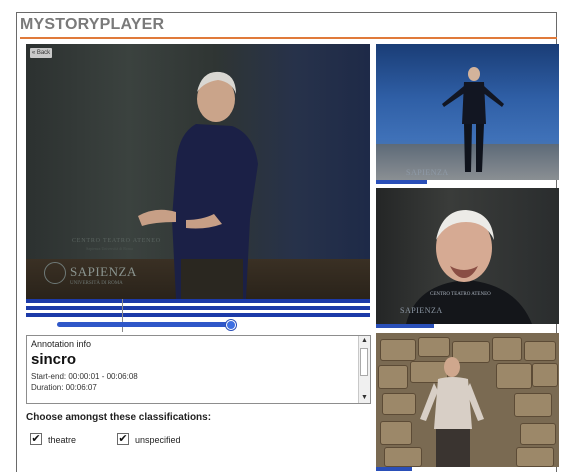 The image size is (563, 472). What do you see at coordinates (84, 376) in the screenshot?
I see `annotation-start-end: Start-end: 00:00:01 - 00:06:08` at bounding box center [84, 376].